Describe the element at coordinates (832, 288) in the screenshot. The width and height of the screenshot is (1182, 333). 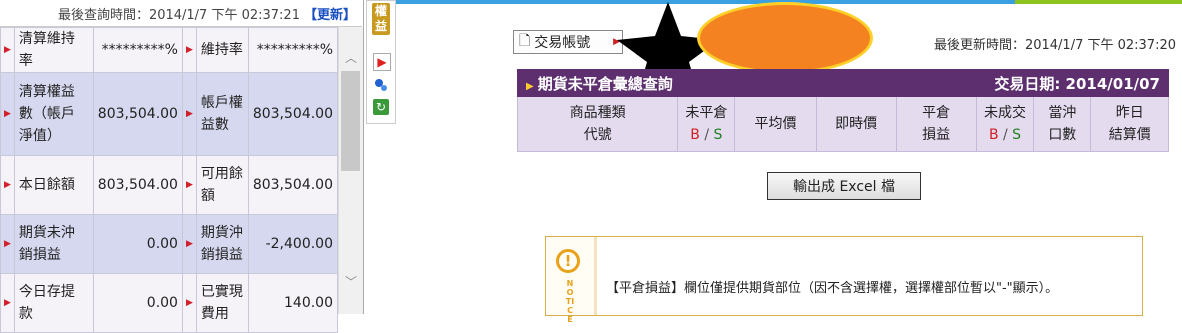
I see `notice-text: 【平倉損益】欄位僅提供期貨部位（因不含選擇權，選擇權部位暫以"-"顯示）。` at that location.